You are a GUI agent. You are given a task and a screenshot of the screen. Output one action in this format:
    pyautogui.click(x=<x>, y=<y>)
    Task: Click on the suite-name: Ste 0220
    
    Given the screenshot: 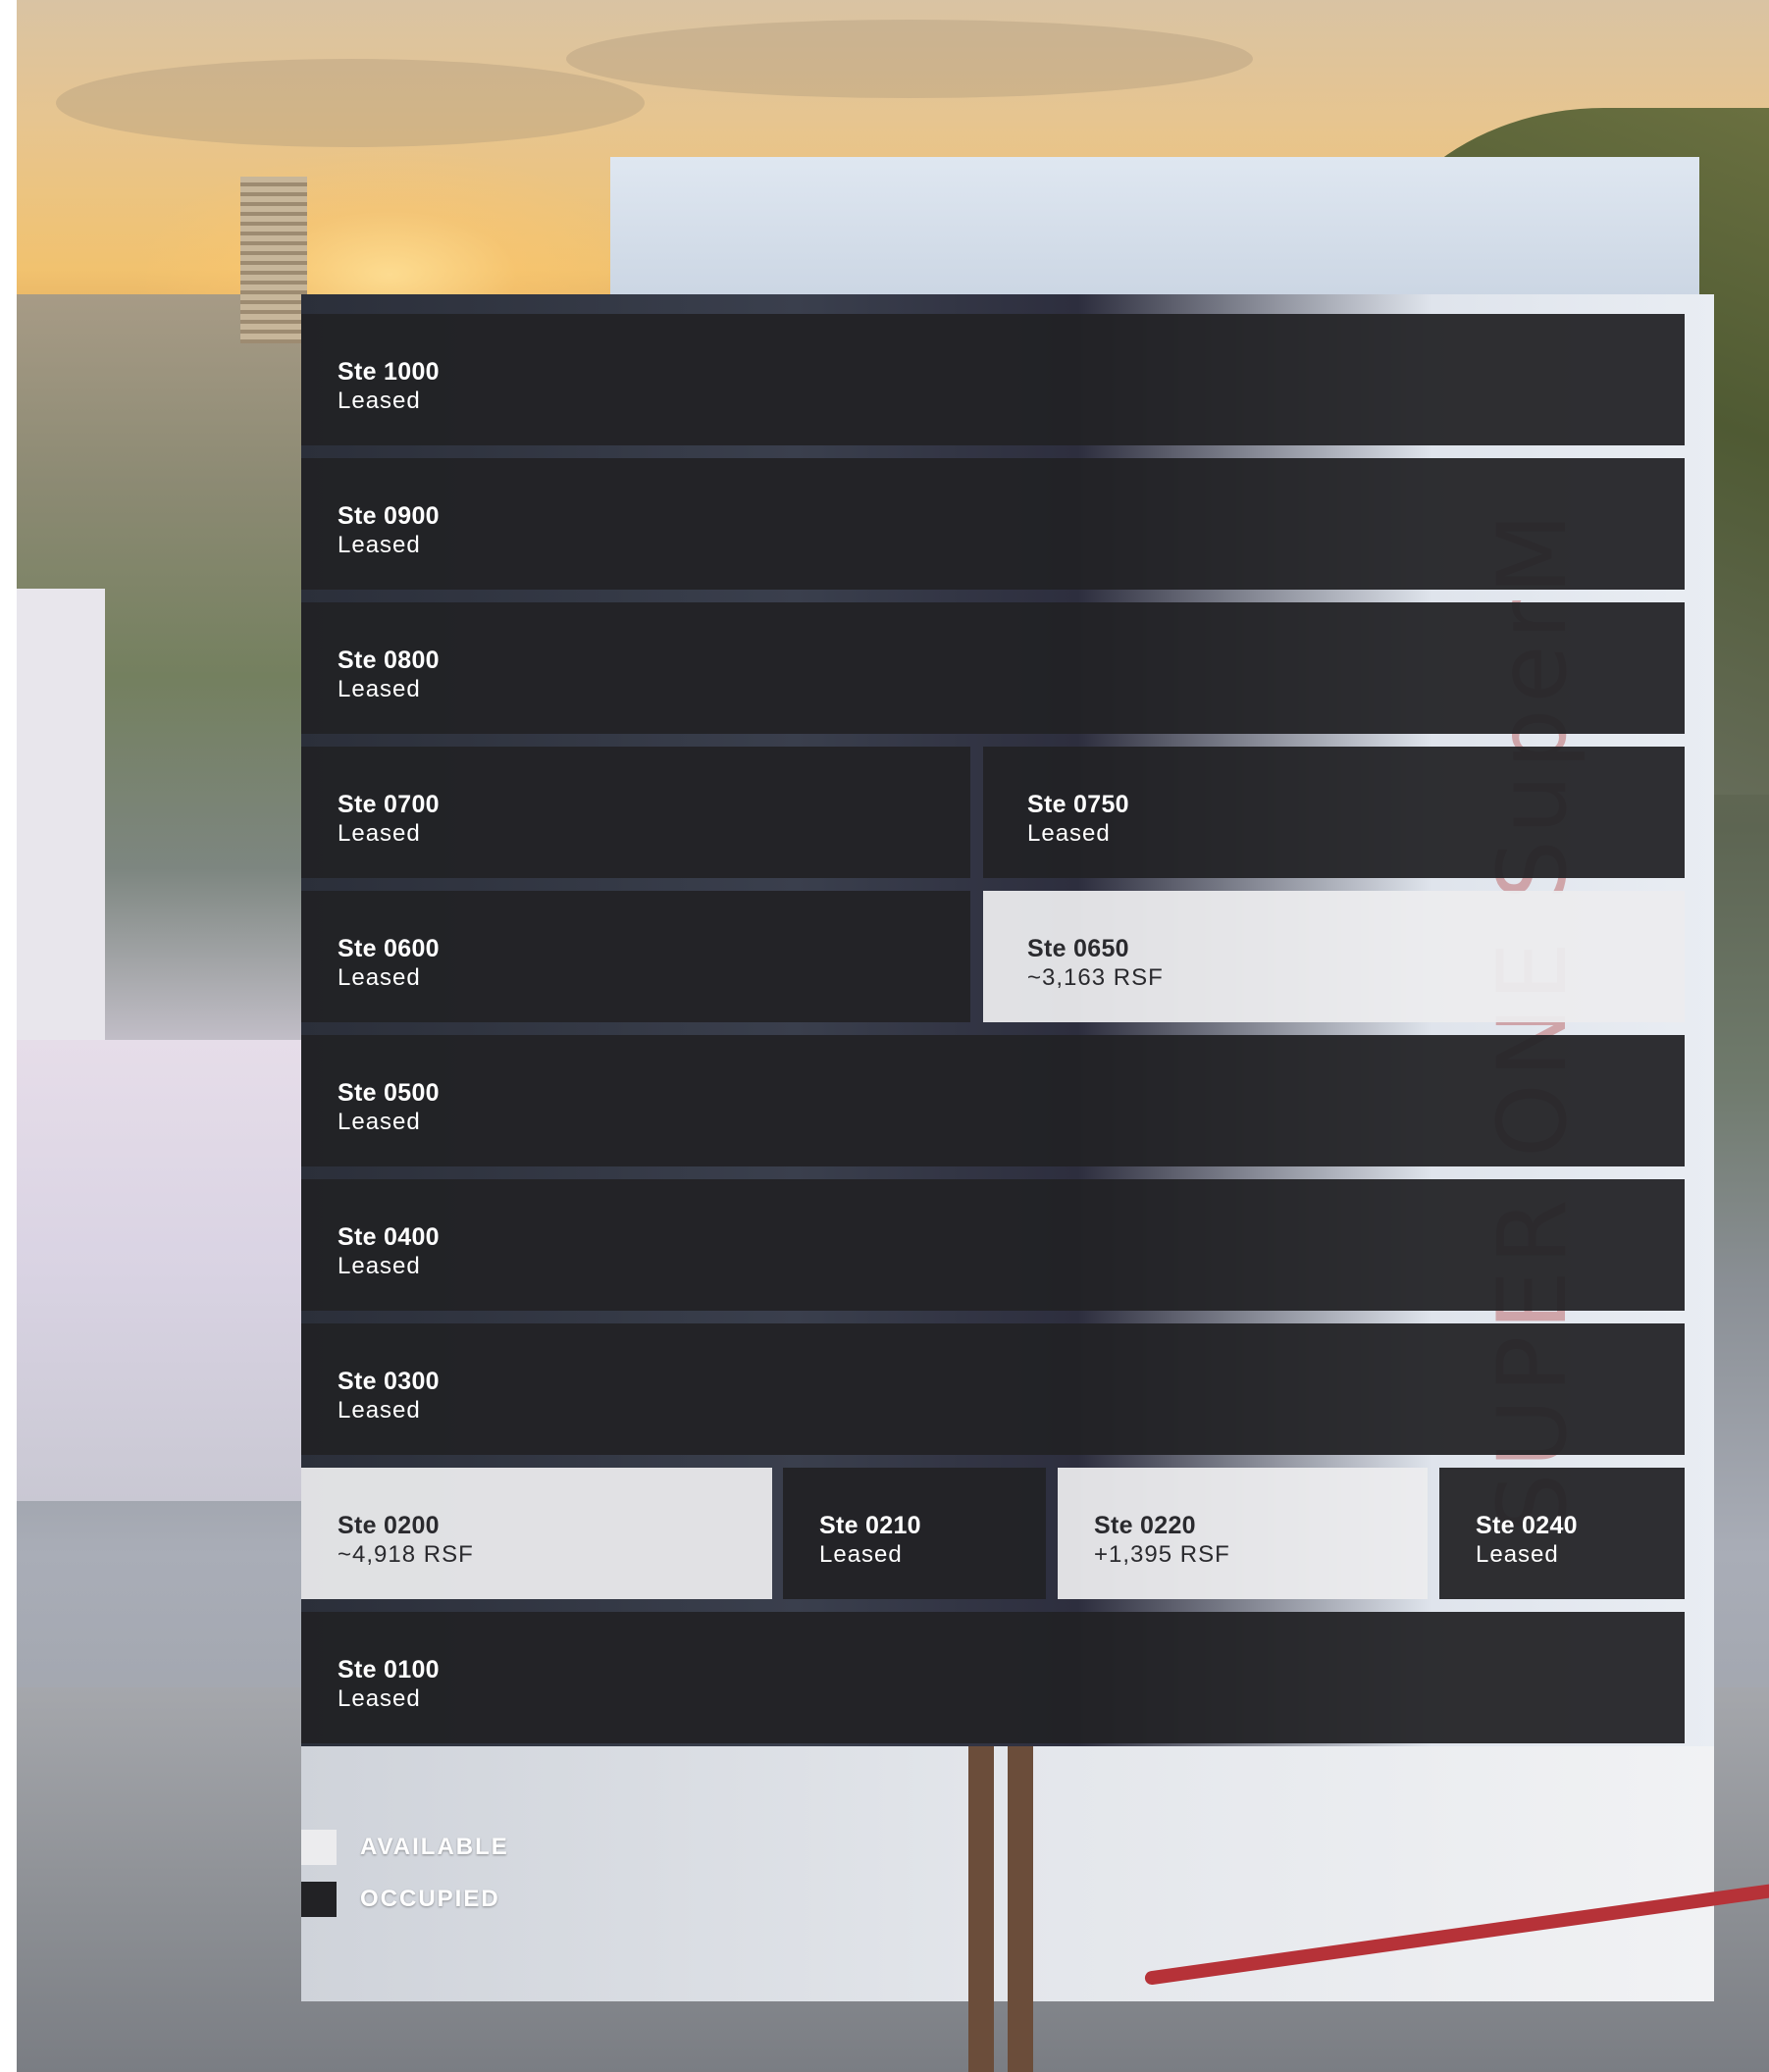 What is the action you would take?
    pyautogui.click(x=1145, y=1525)
    